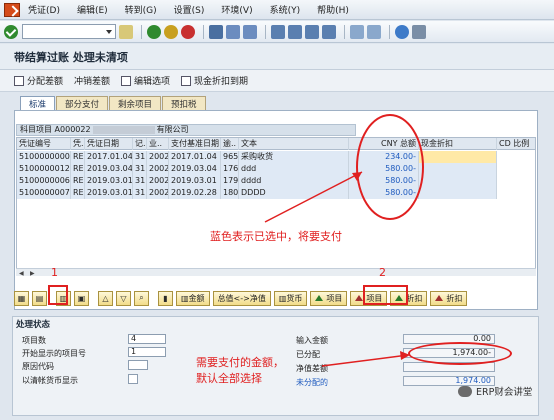 The image size is (554, 420). What do you see at coordinates (184, 103) in the screenshot?
I see `tab-withholding-tax: 预扣税` at bounding box center [184, 103].